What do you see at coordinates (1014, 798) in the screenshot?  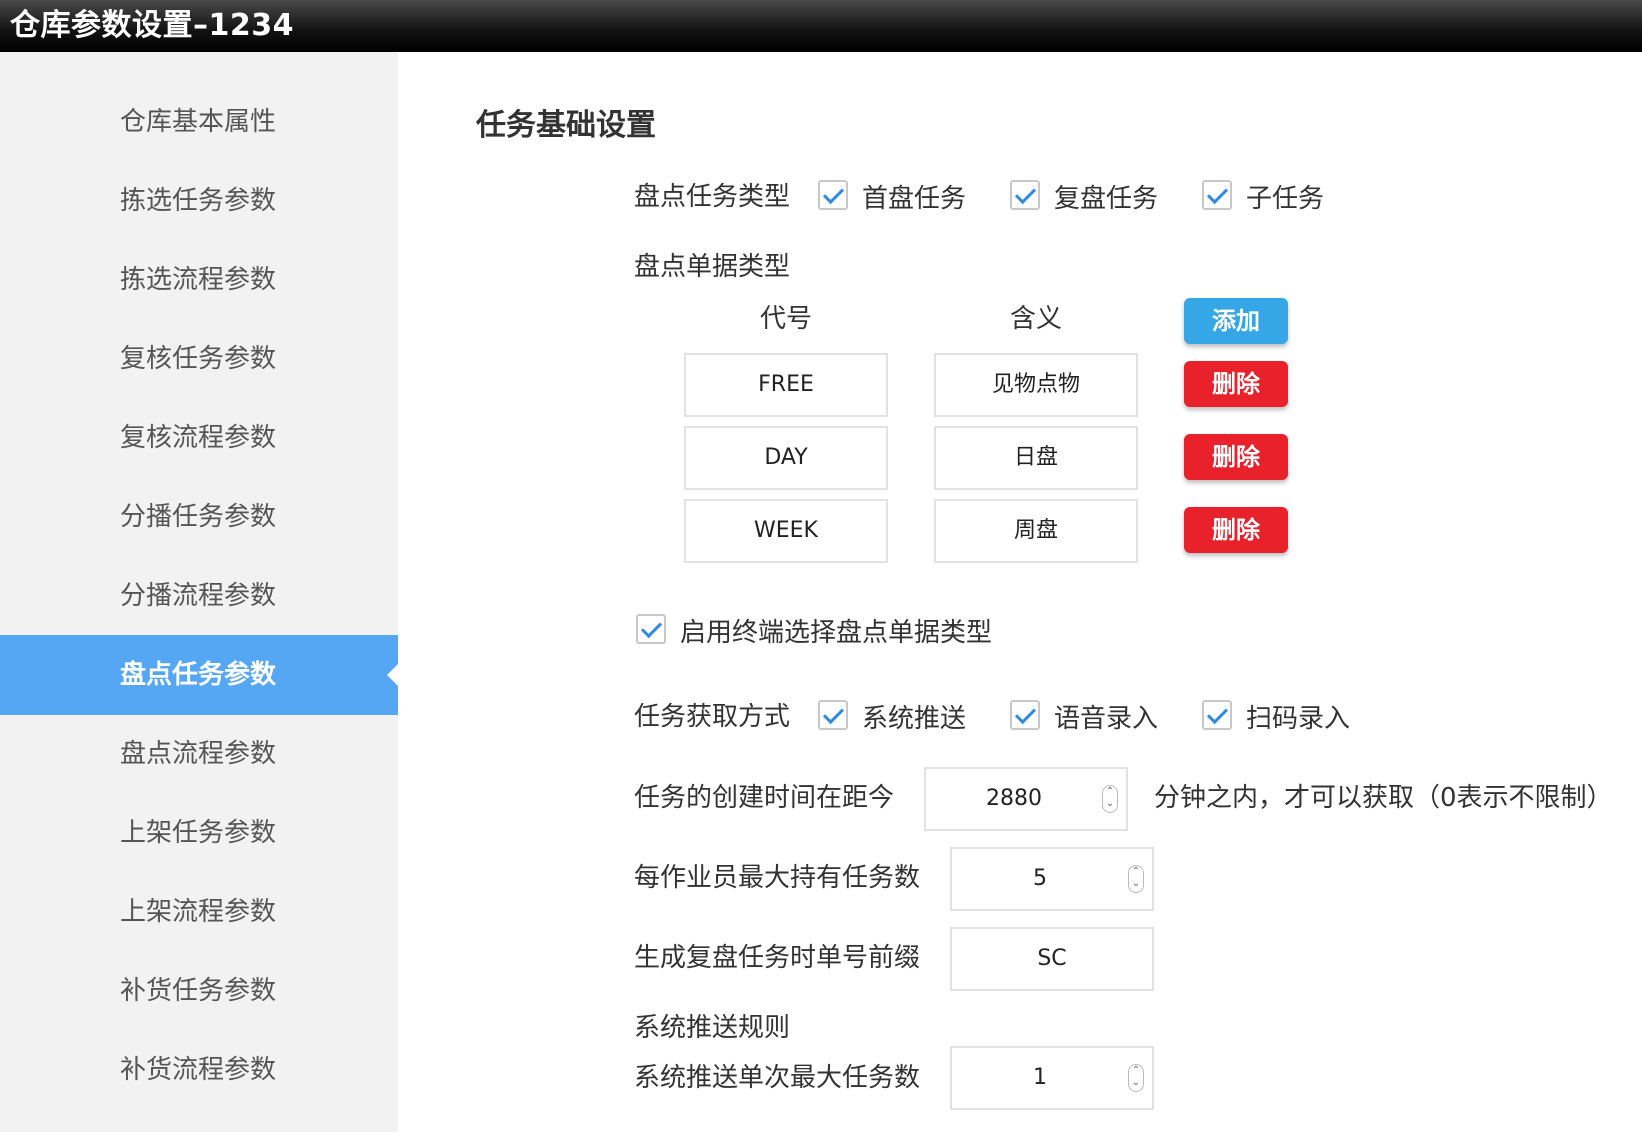 I see `create-time-value: 2880` at bounding box center [1014, 798].